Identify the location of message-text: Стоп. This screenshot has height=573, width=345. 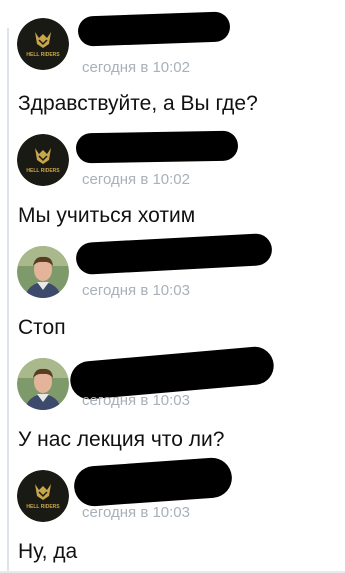
(42, 327).